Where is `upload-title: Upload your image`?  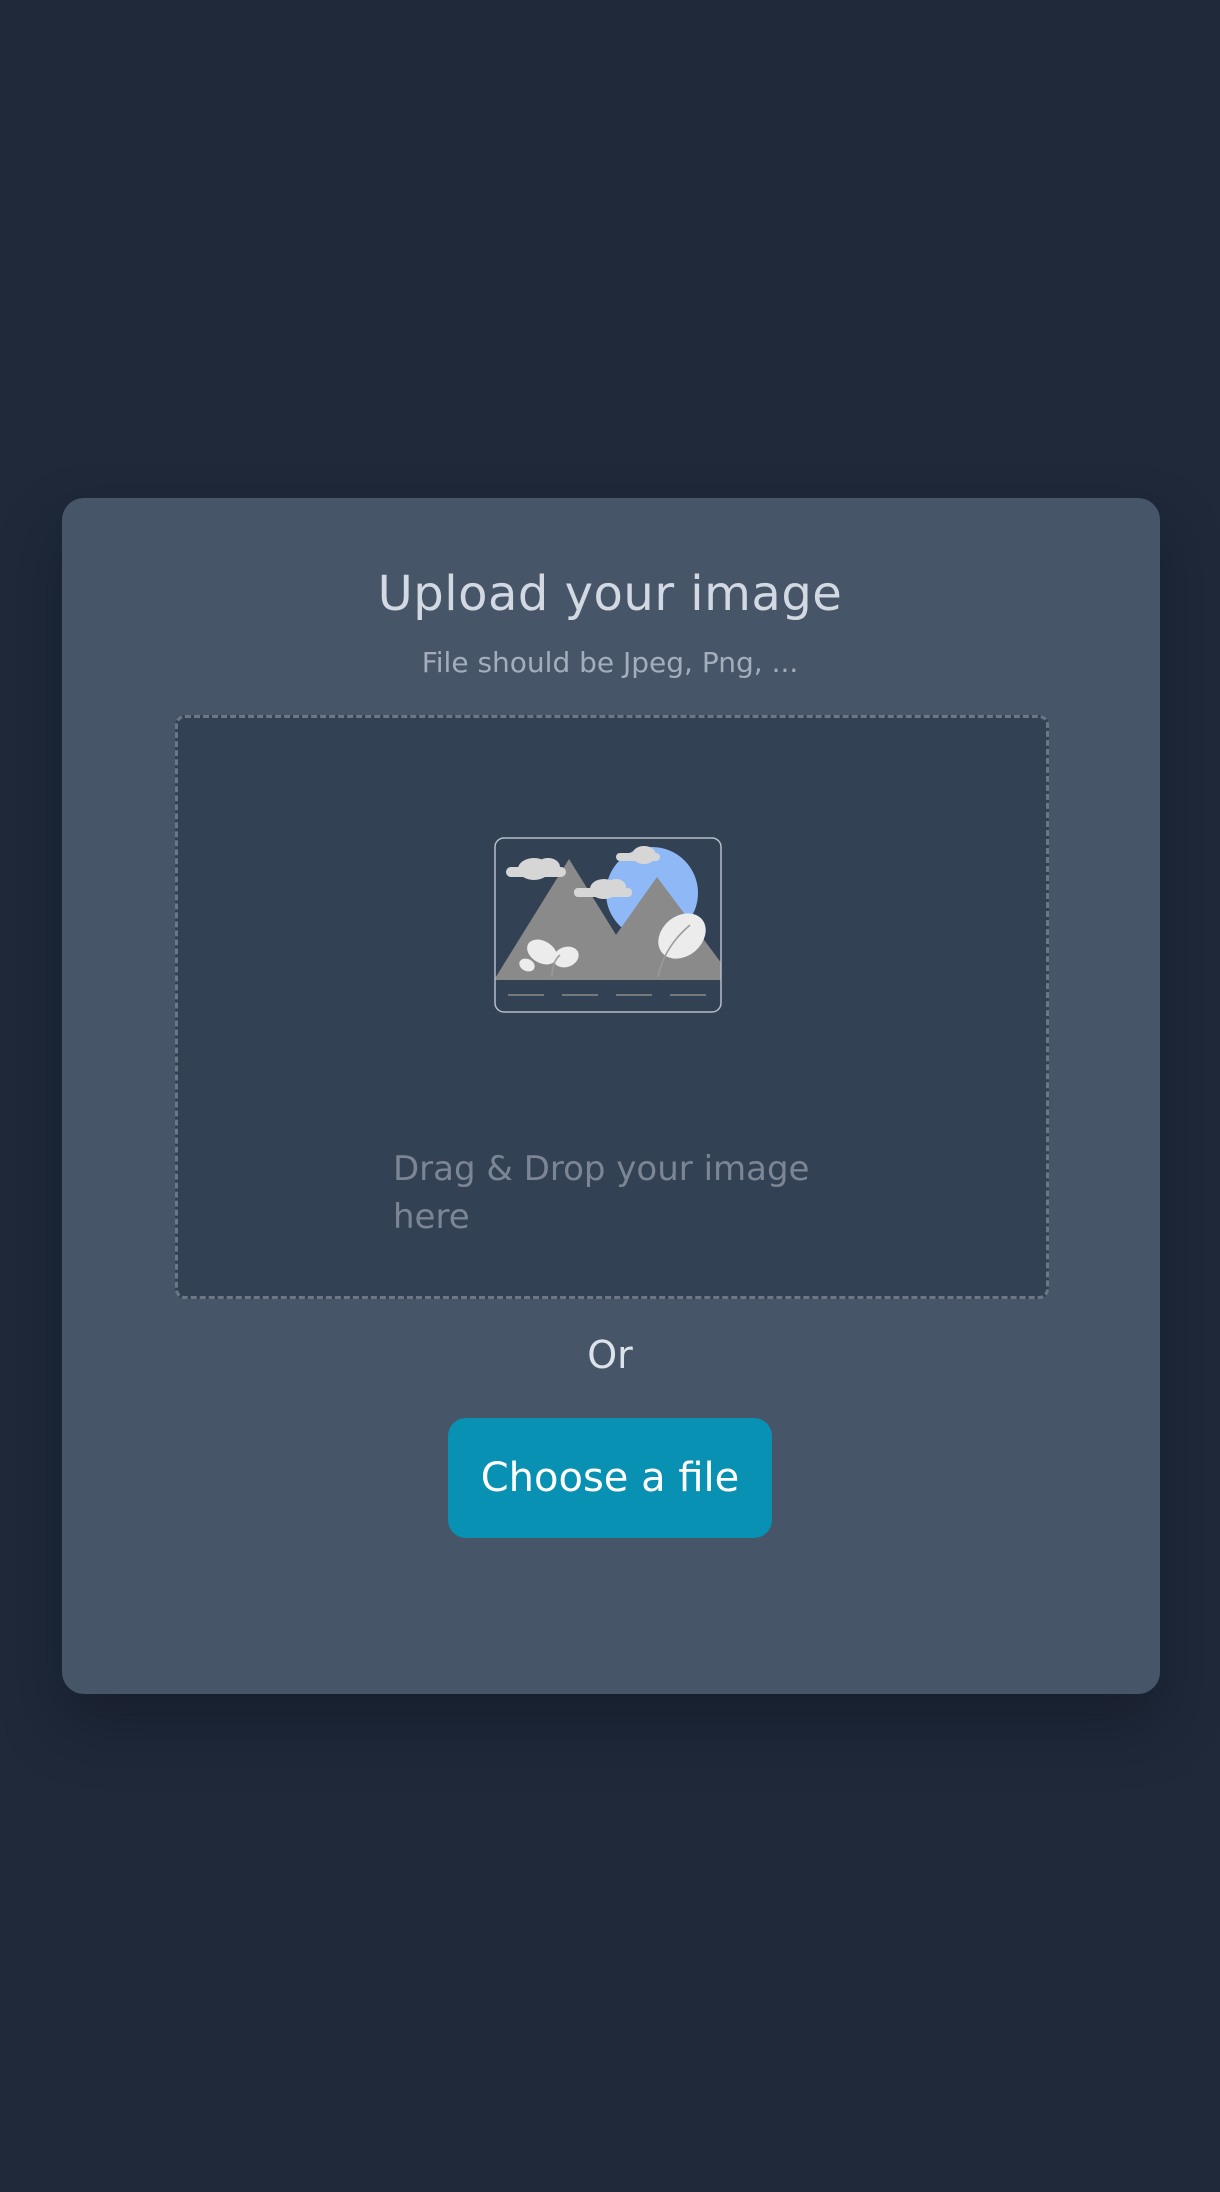
upload-title: Upload your image is located at coordinates (610, 594).